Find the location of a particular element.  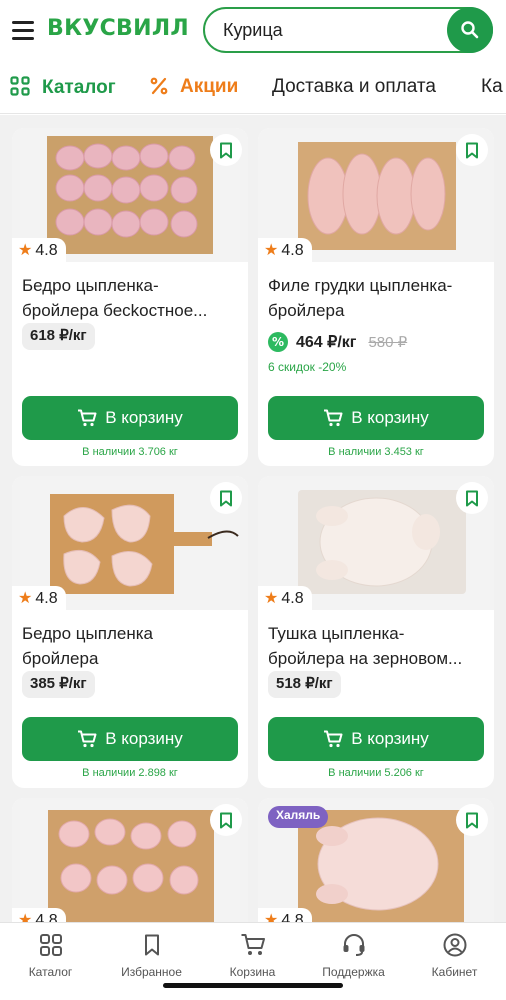

discount-note: 6 скидок -20% is located at coordinates (307, 367).